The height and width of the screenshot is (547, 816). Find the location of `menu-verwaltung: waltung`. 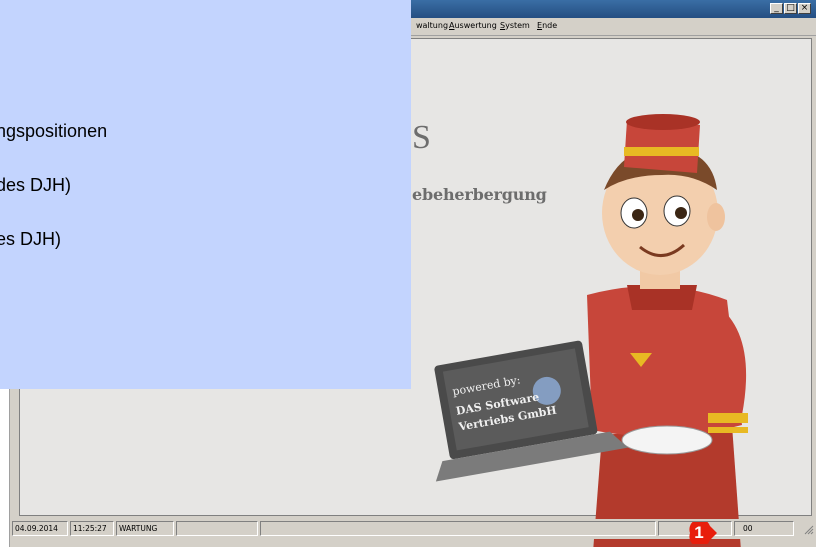

menu-verwaltung: waltung is located at coordinates (432, 25).